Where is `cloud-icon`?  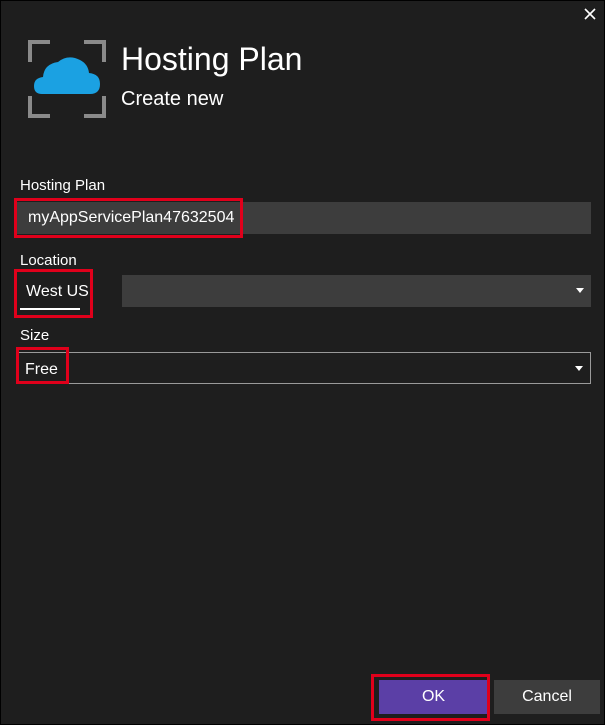 cloud-icon is located at coordinates (67, 79).